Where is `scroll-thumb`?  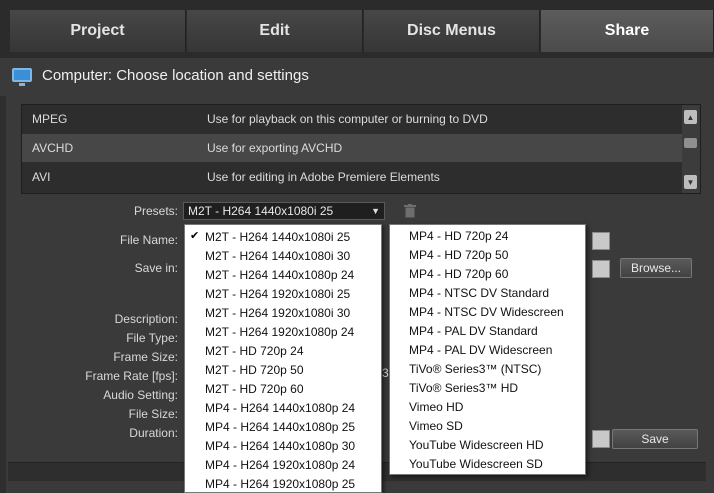
scroll-thumb is located at coordinates (690, 143).